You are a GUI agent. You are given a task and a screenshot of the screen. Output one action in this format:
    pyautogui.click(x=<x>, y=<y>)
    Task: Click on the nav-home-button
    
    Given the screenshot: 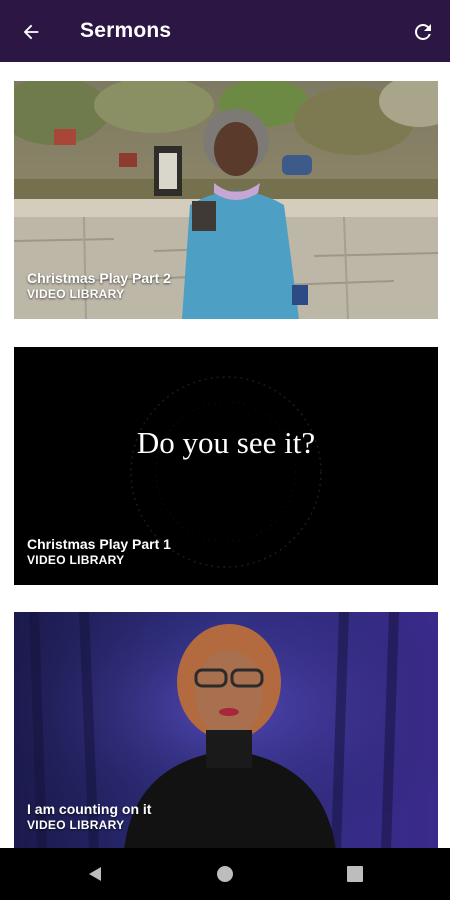 What is the action you would take?
    pyautogui.click(x=225, y=874)
    